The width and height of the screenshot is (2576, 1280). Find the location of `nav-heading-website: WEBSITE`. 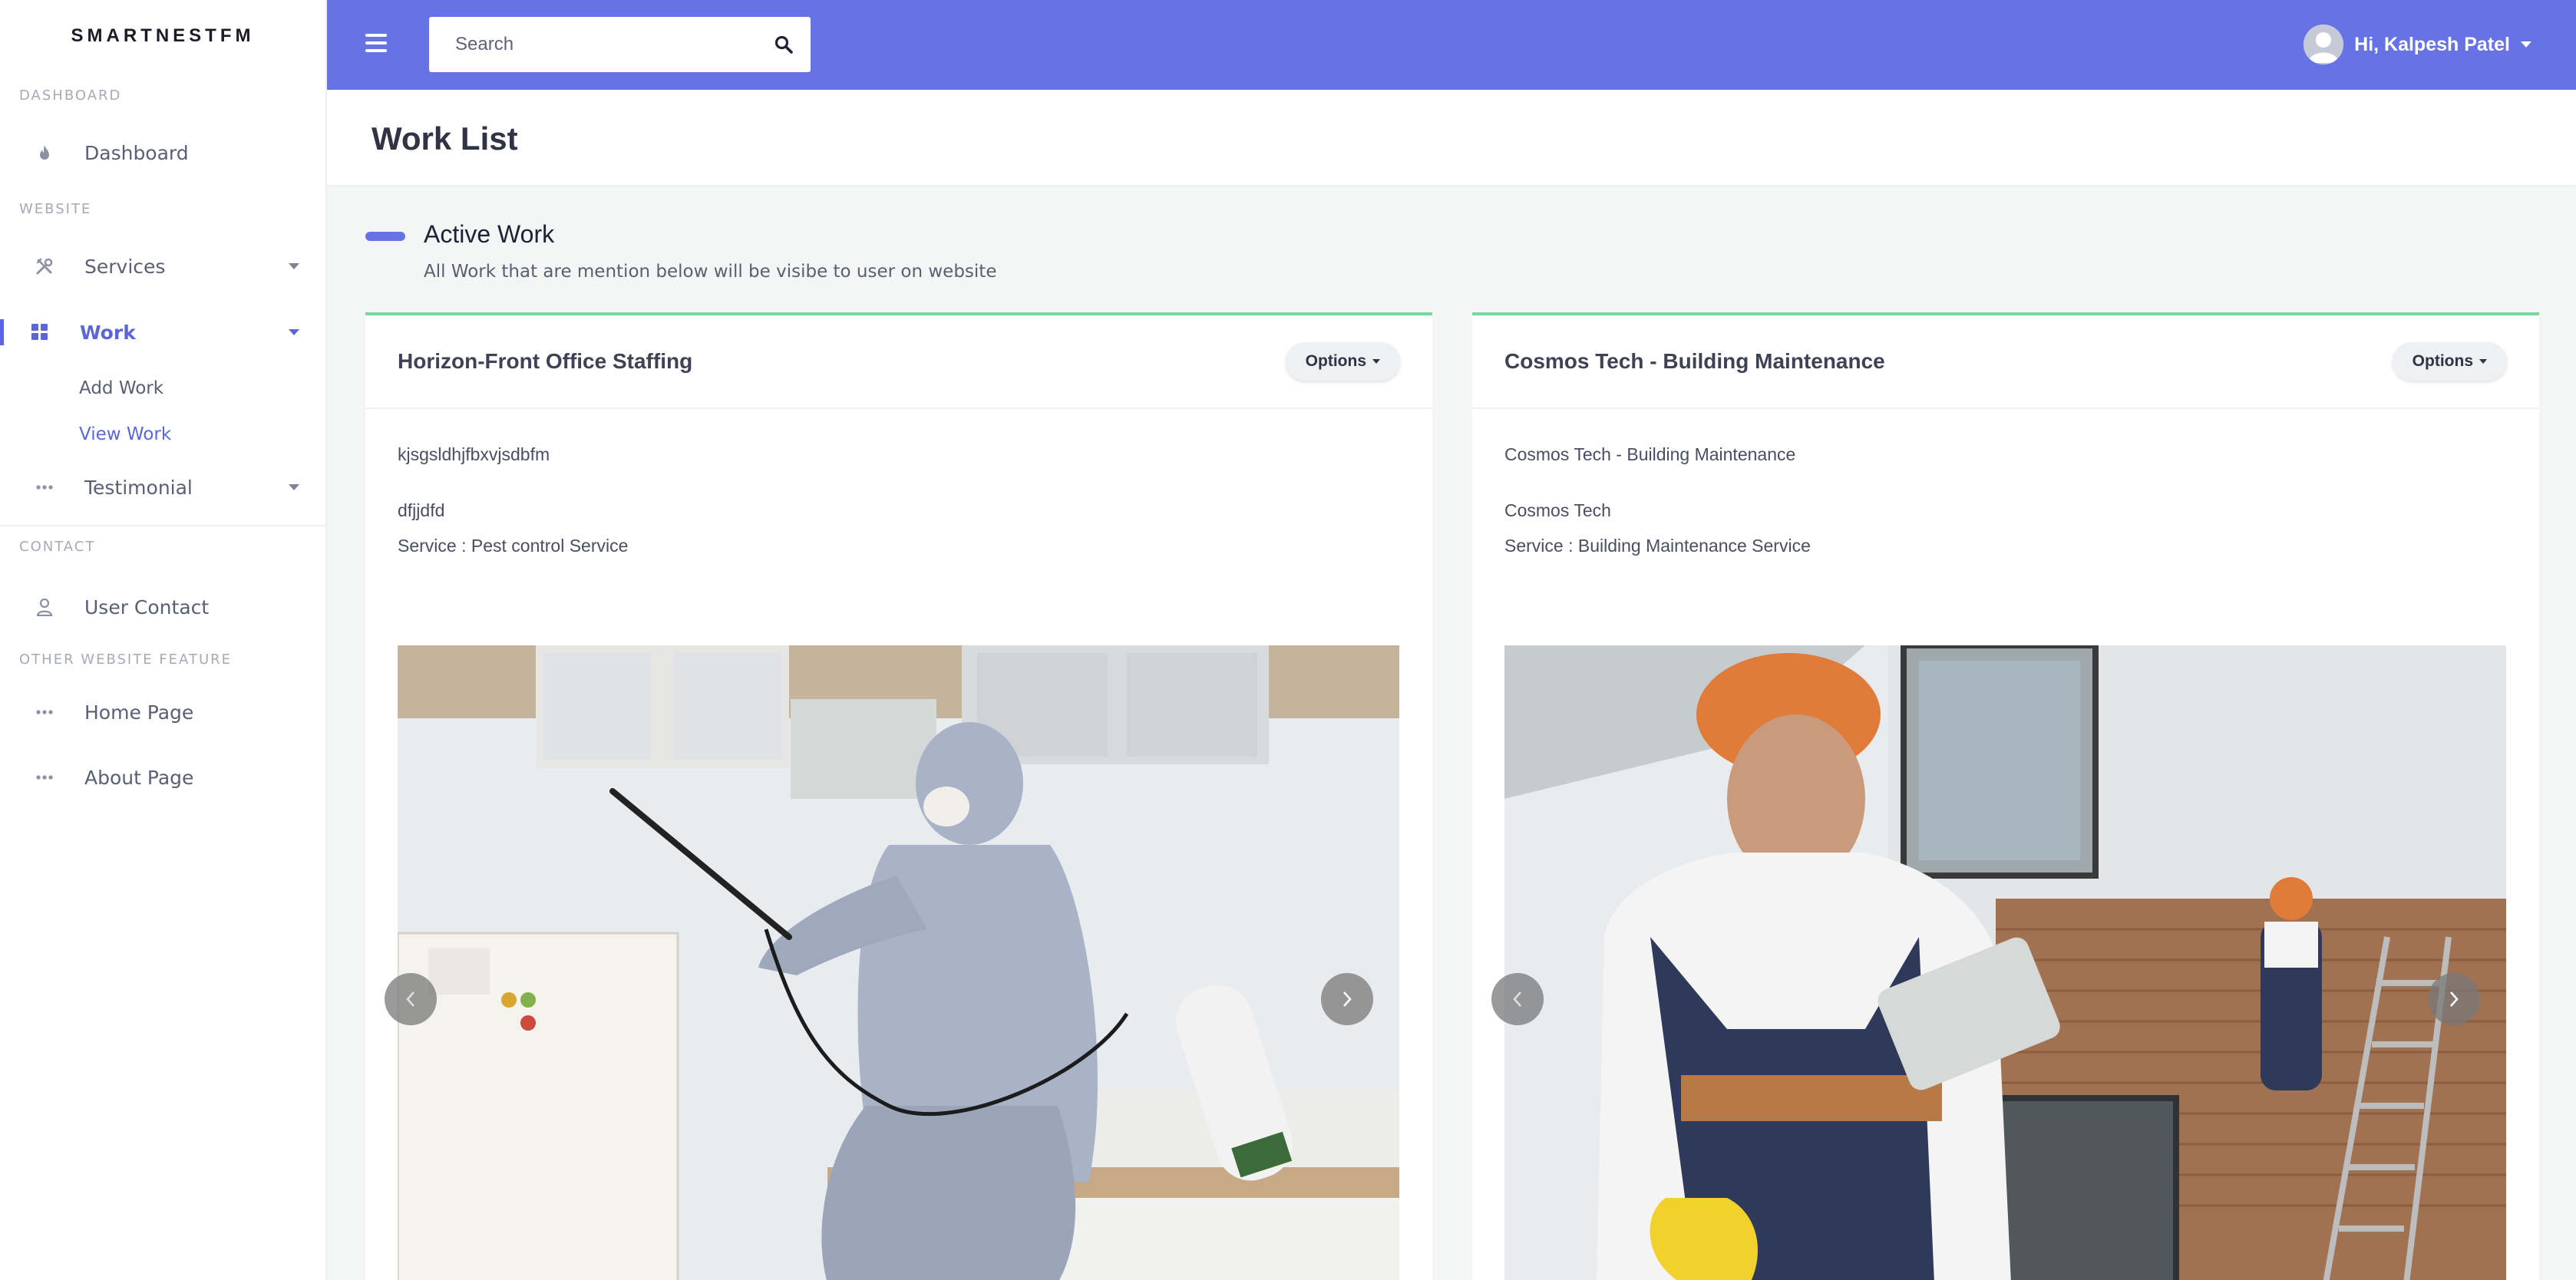

nav-heading-website: WEBSITE is located at coordinates (55, 209).